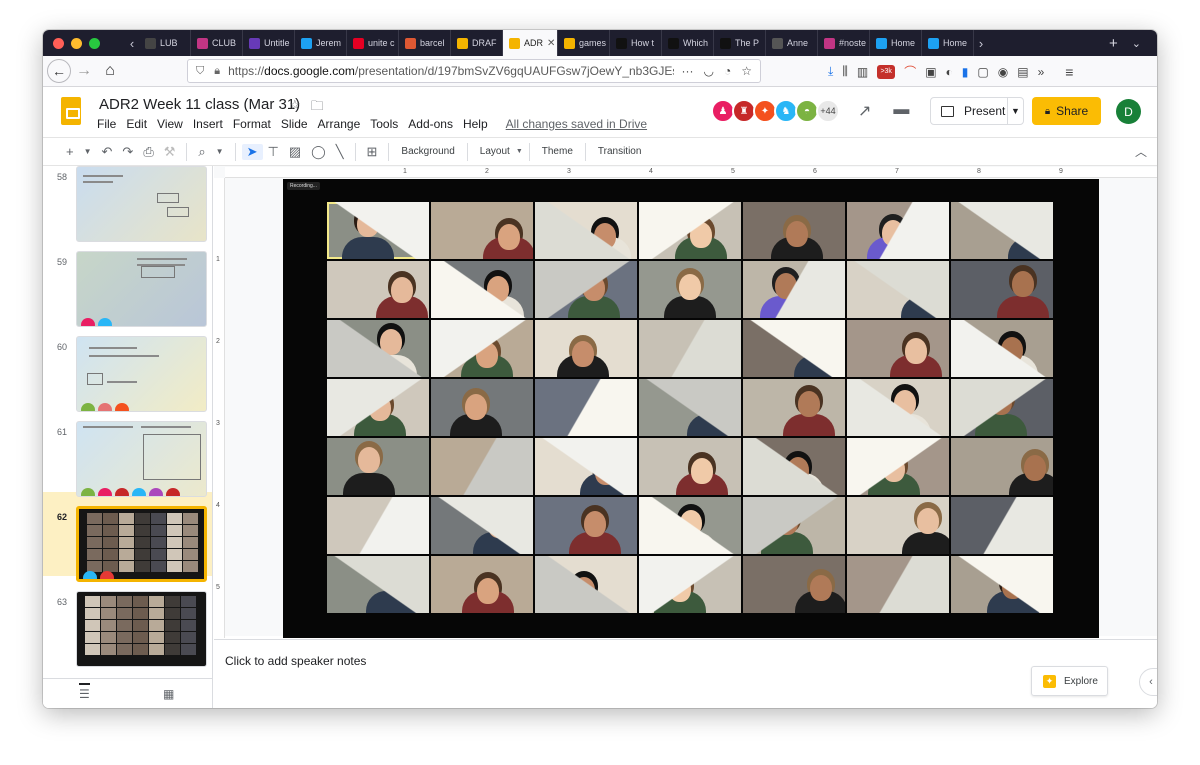  Describe the element at coordinates (1141, 151) in the screenshot. I see `collapse-toolbar-chevron-up-icon: ︿` at that location.